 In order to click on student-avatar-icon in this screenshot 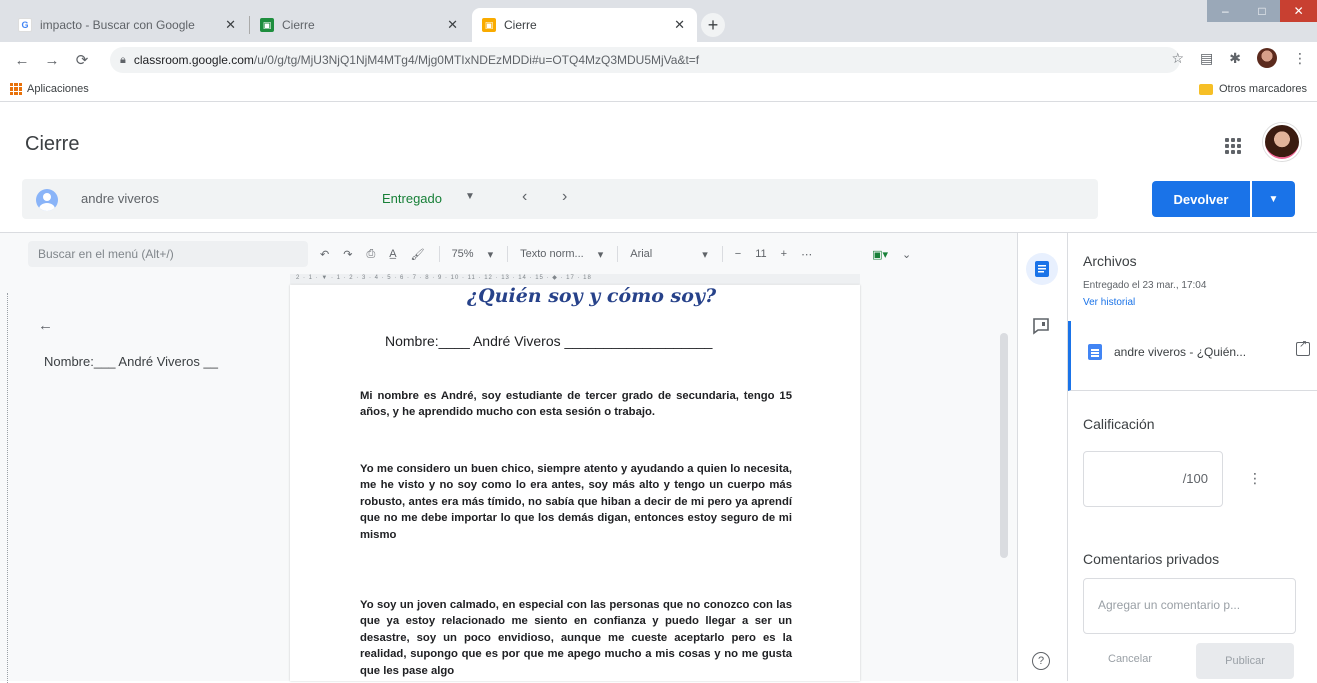, I will do `click(47, 200)`.